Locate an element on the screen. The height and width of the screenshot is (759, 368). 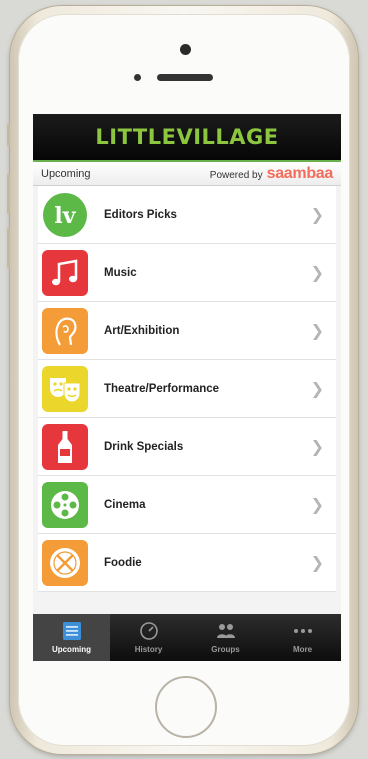
earpiece-speaker is located at coordinates (185, 77).